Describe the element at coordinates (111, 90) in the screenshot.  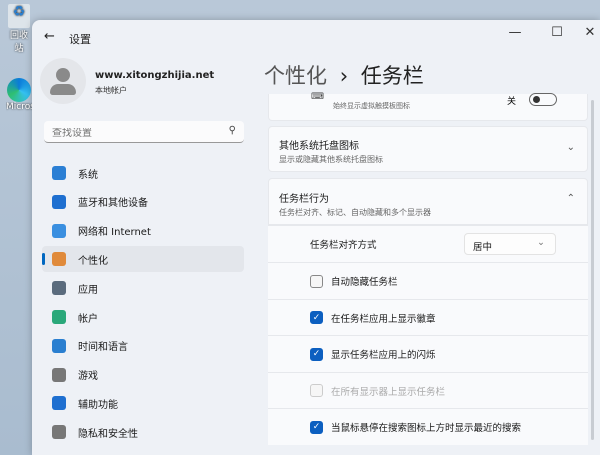
I see `account-type: 本地帐户` at that location.